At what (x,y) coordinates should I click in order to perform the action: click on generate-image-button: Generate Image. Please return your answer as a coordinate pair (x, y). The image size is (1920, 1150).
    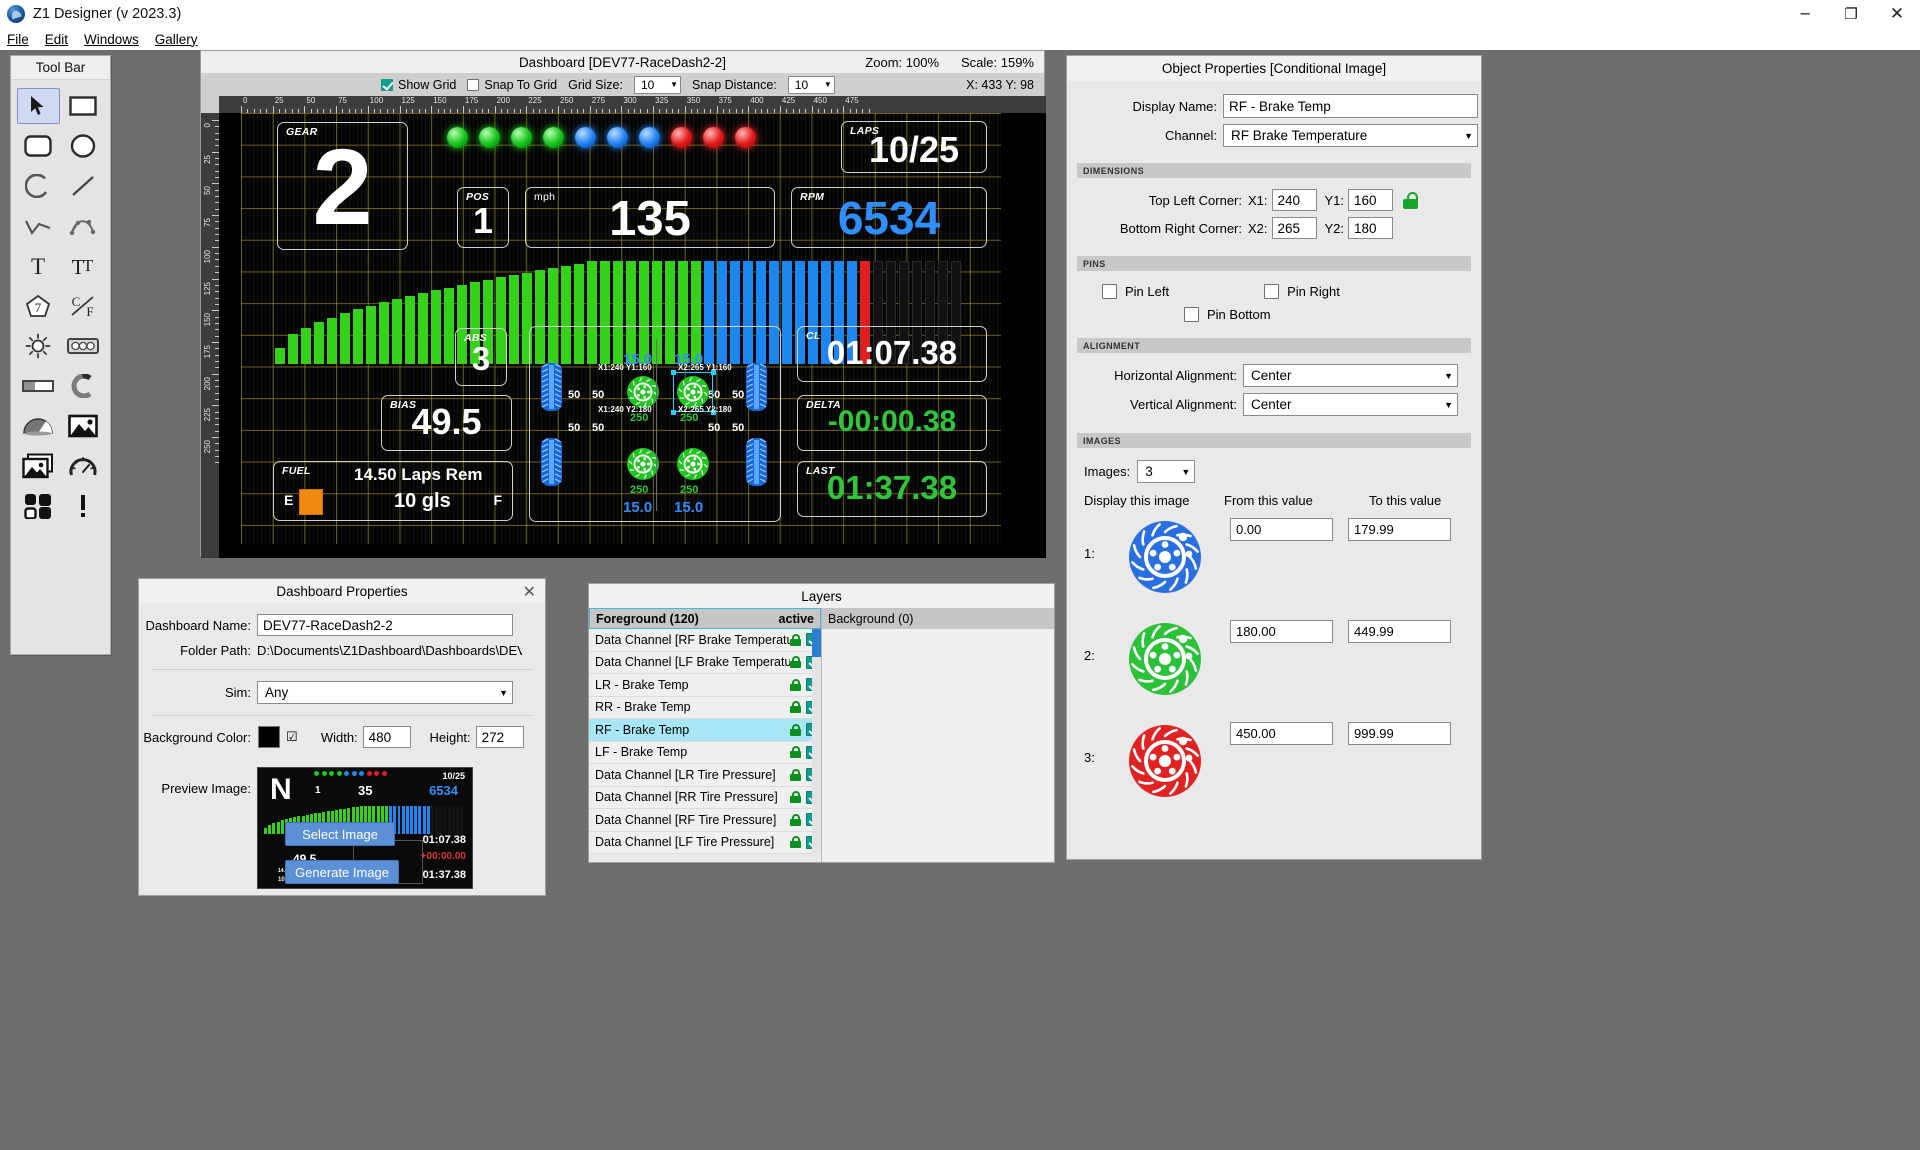
    Looking at the image, I should click on (342, 872).